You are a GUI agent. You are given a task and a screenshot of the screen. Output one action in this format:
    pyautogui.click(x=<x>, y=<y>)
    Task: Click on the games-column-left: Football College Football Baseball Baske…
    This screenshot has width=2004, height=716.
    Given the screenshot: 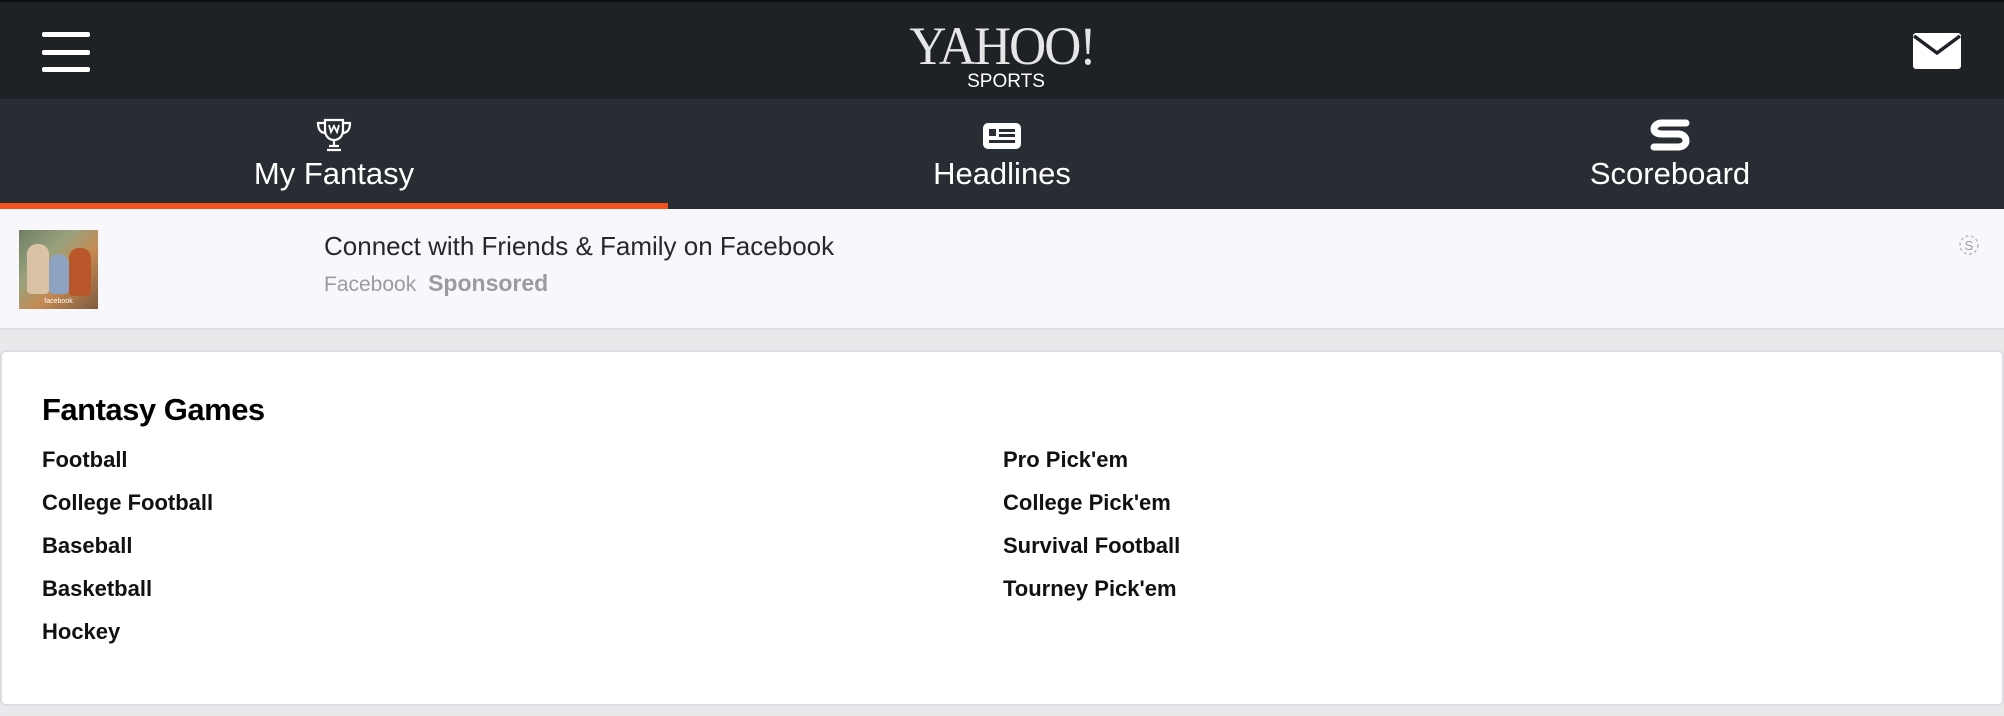 What is the action you would take?
    pyautogui.click(x=127, y=553)
    